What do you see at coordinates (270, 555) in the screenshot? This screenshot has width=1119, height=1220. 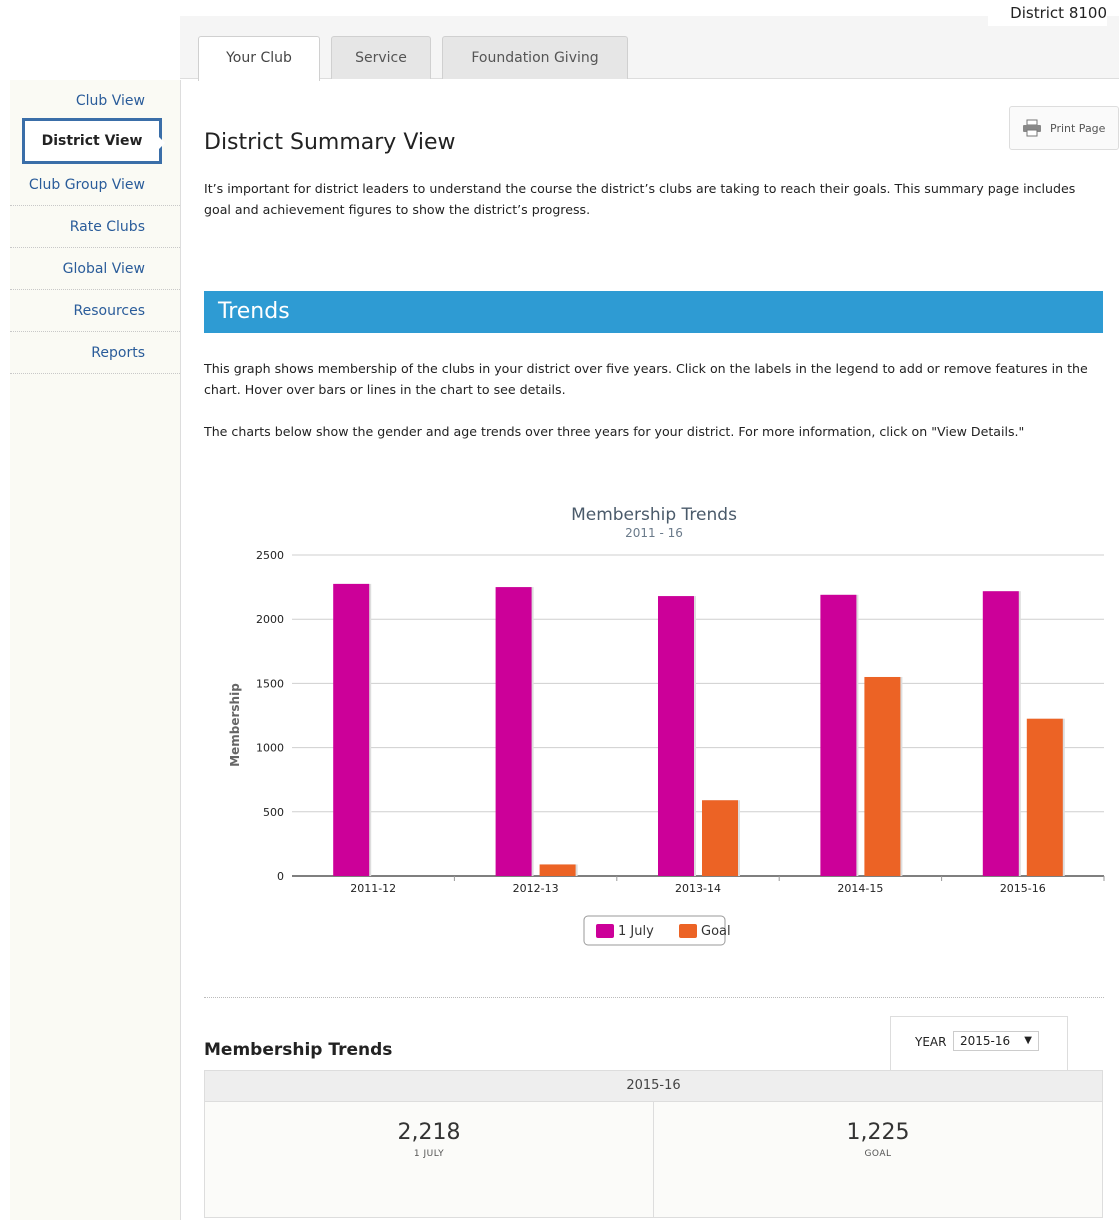 I see `chart-y-tick-label: 2500` at bounding box center [270, 555].